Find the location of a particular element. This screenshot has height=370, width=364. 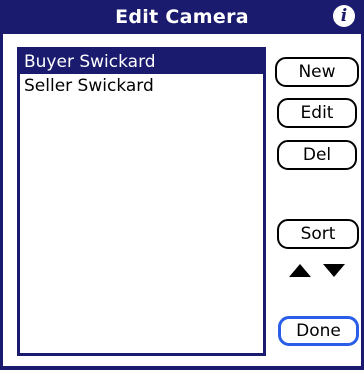

up-arrow-icon is located at coordinates (300, 270).